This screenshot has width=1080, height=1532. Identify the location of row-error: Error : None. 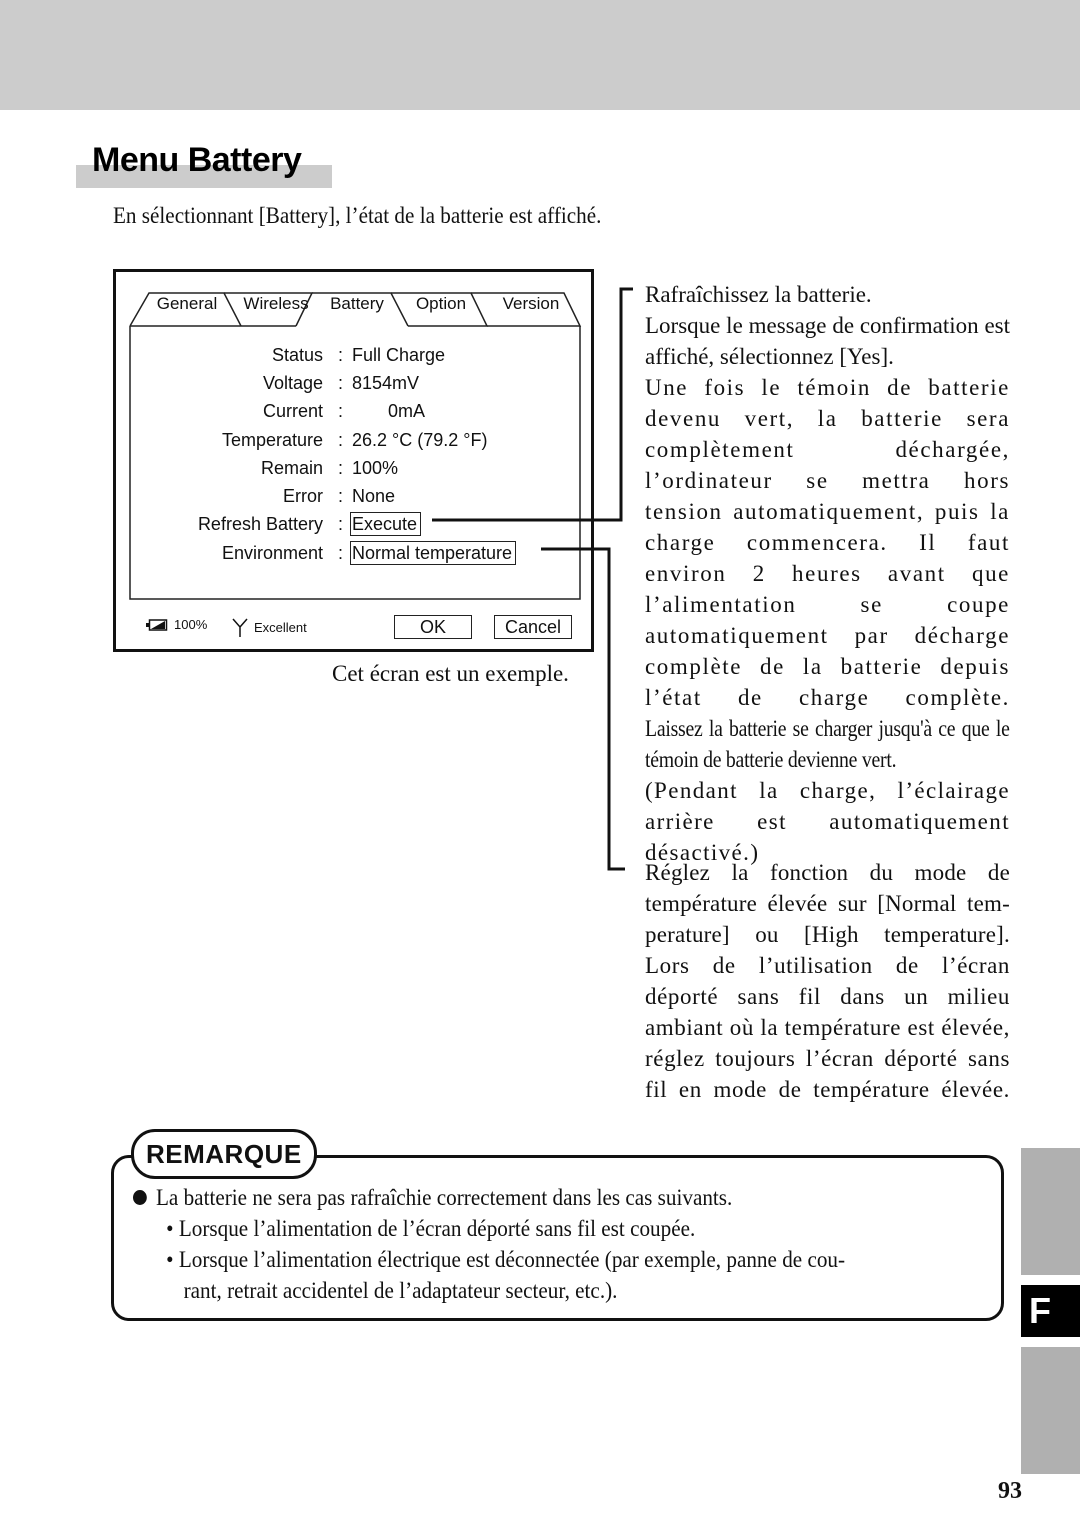
(353, 496).